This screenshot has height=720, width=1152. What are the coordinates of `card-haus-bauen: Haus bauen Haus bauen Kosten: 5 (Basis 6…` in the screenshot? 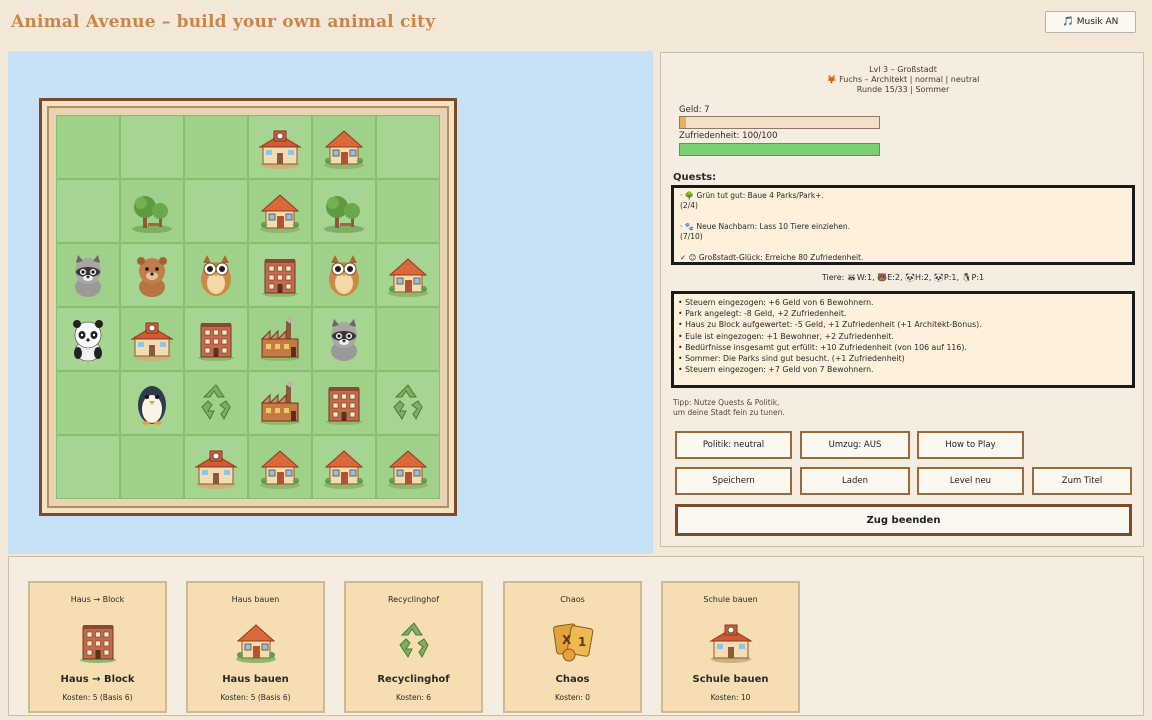 It's located at (255, 647).